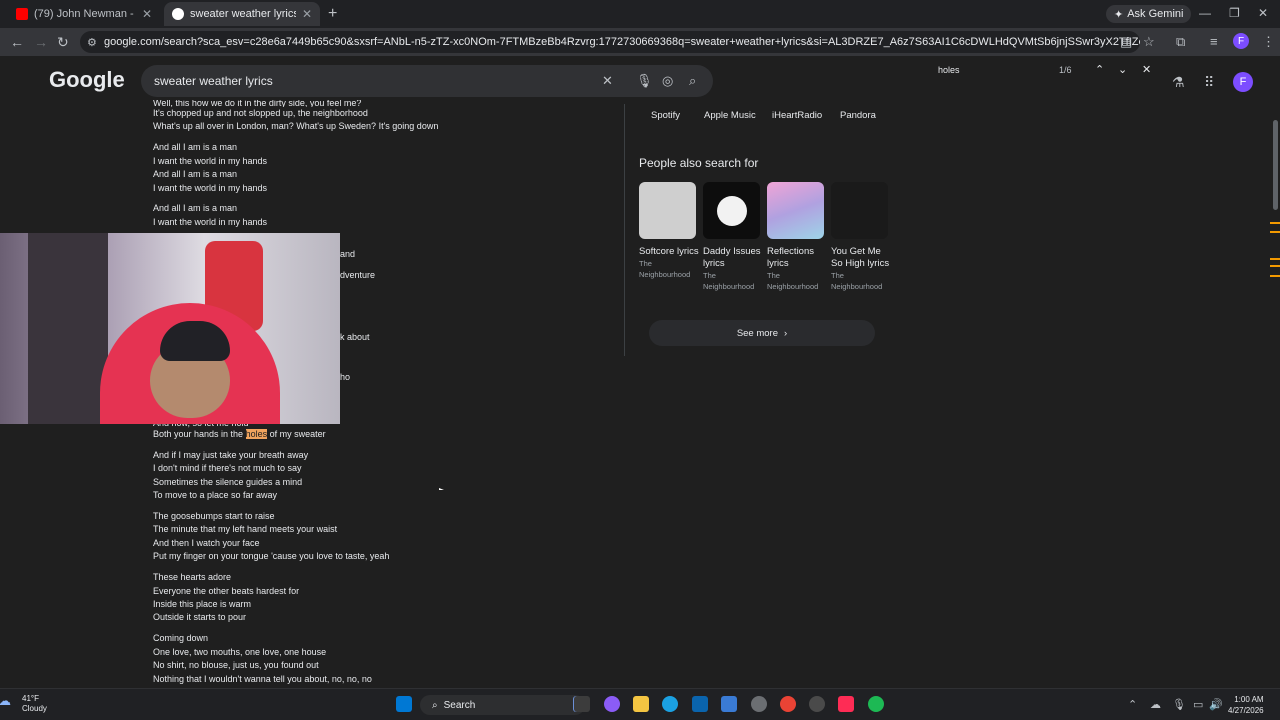 The height and width of the screenshot is (720, 1280). What do you see at coordinates (665, 115) in the screenshot?
I see `service-spotify: Spotify` at bounding box center [665, 115].